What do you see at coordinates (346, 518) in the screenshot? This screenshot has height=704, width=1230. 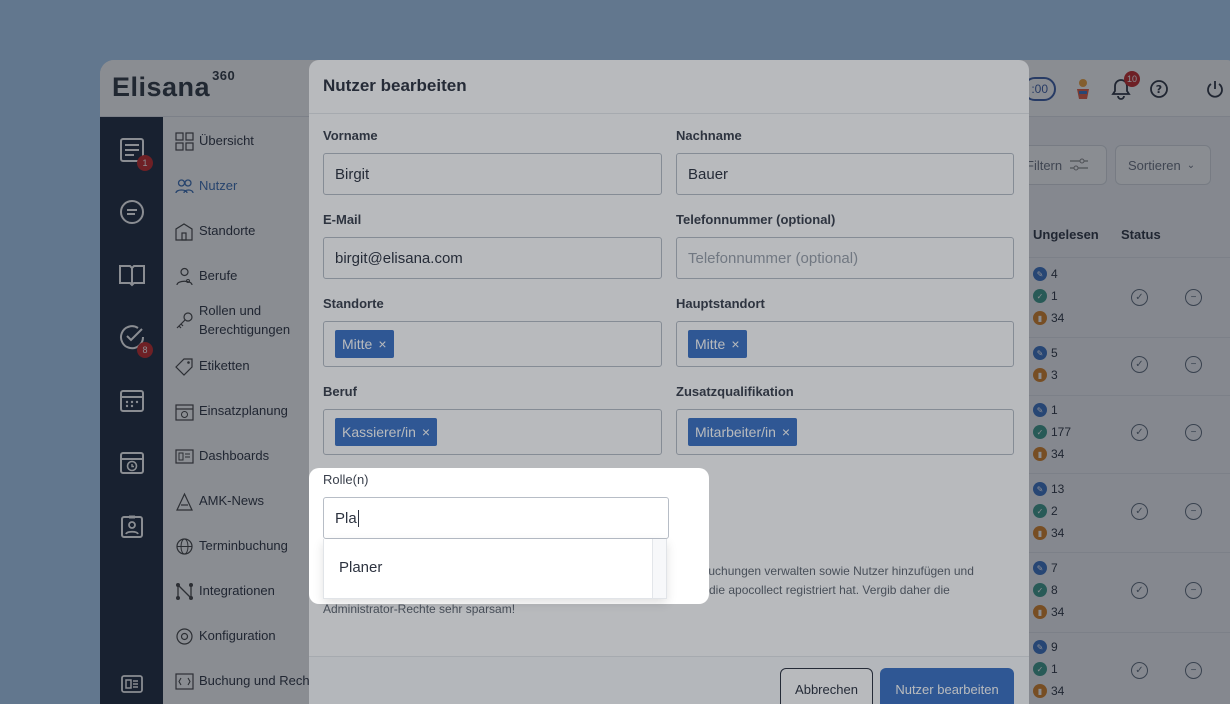 I see `roles-input-text: Pla` at bounding box center [346, 518].